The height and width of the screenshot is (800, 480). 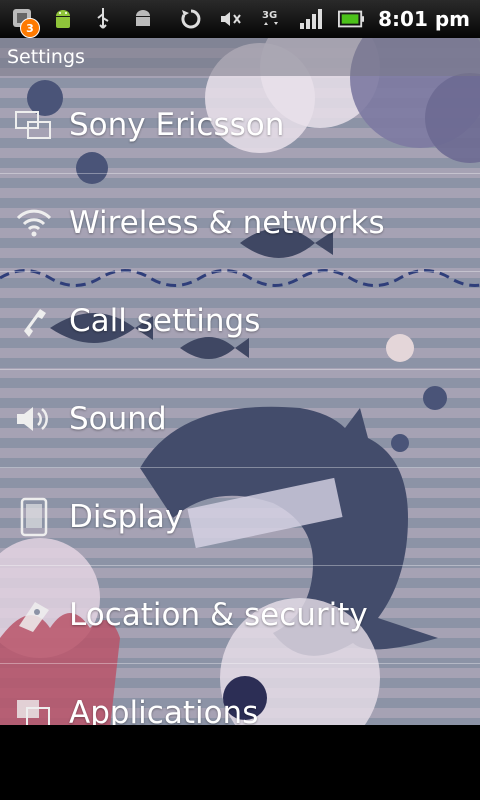 What do you see at coordinates (240, 57) in the screenshot?
I see `page-title: Settings` at bounding box center [240, 57].